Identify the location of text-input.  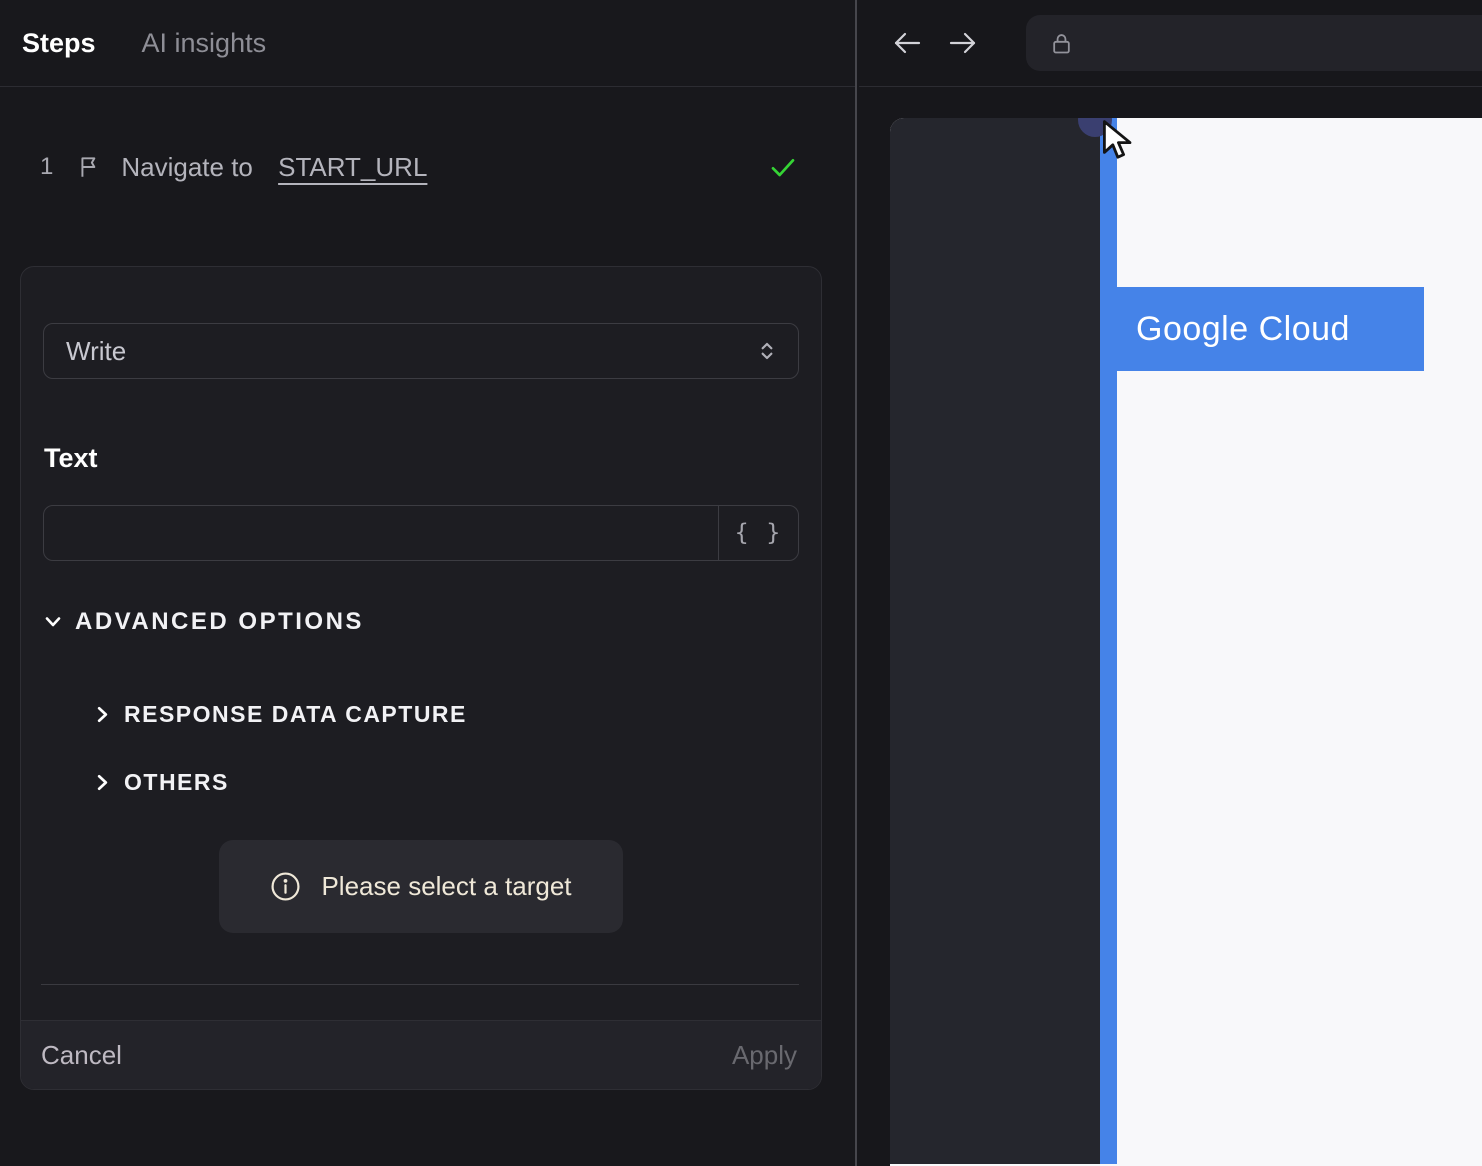
(381, 533).